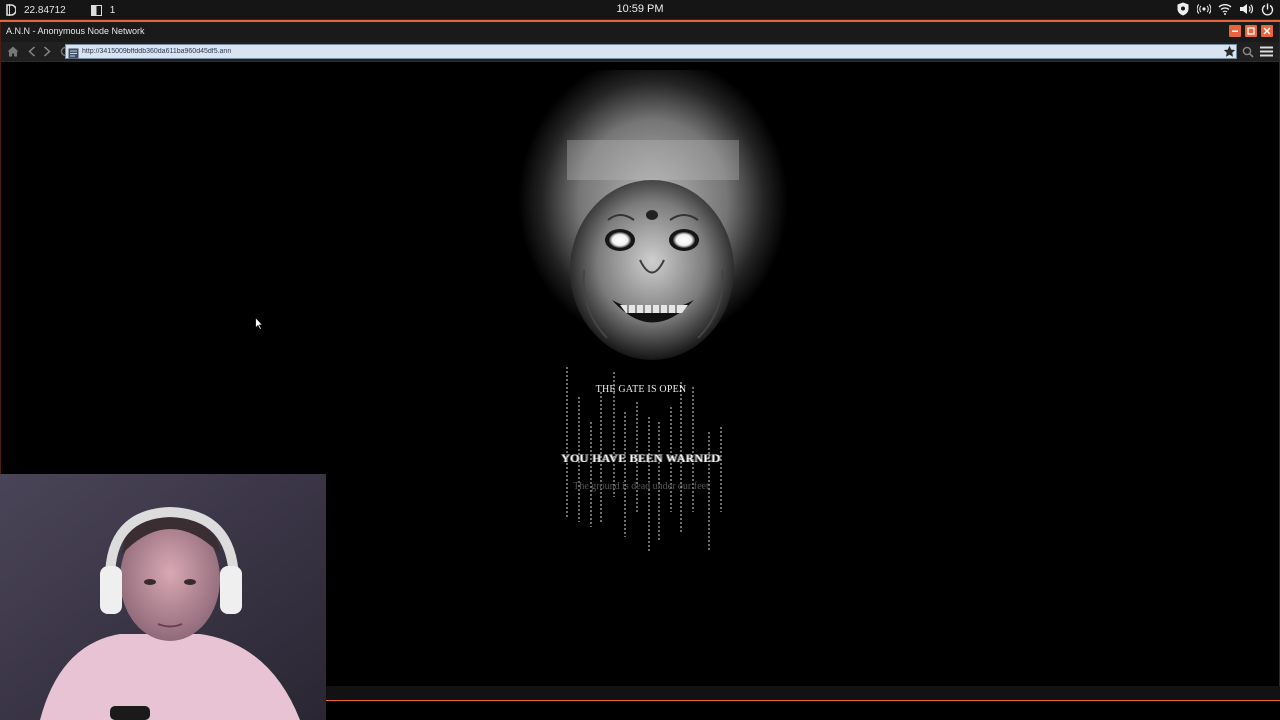  Describe the element at coordinates (163, 597) in the screenshot. I see `webcam-overlay` at that location.